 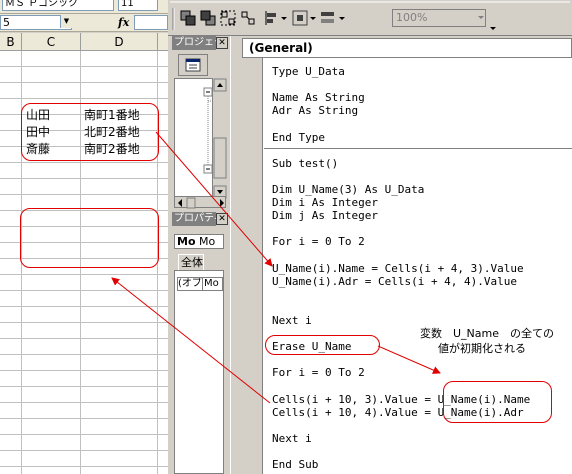 I want to click on arrow-array-to-cells, so click(x=191, y=340).